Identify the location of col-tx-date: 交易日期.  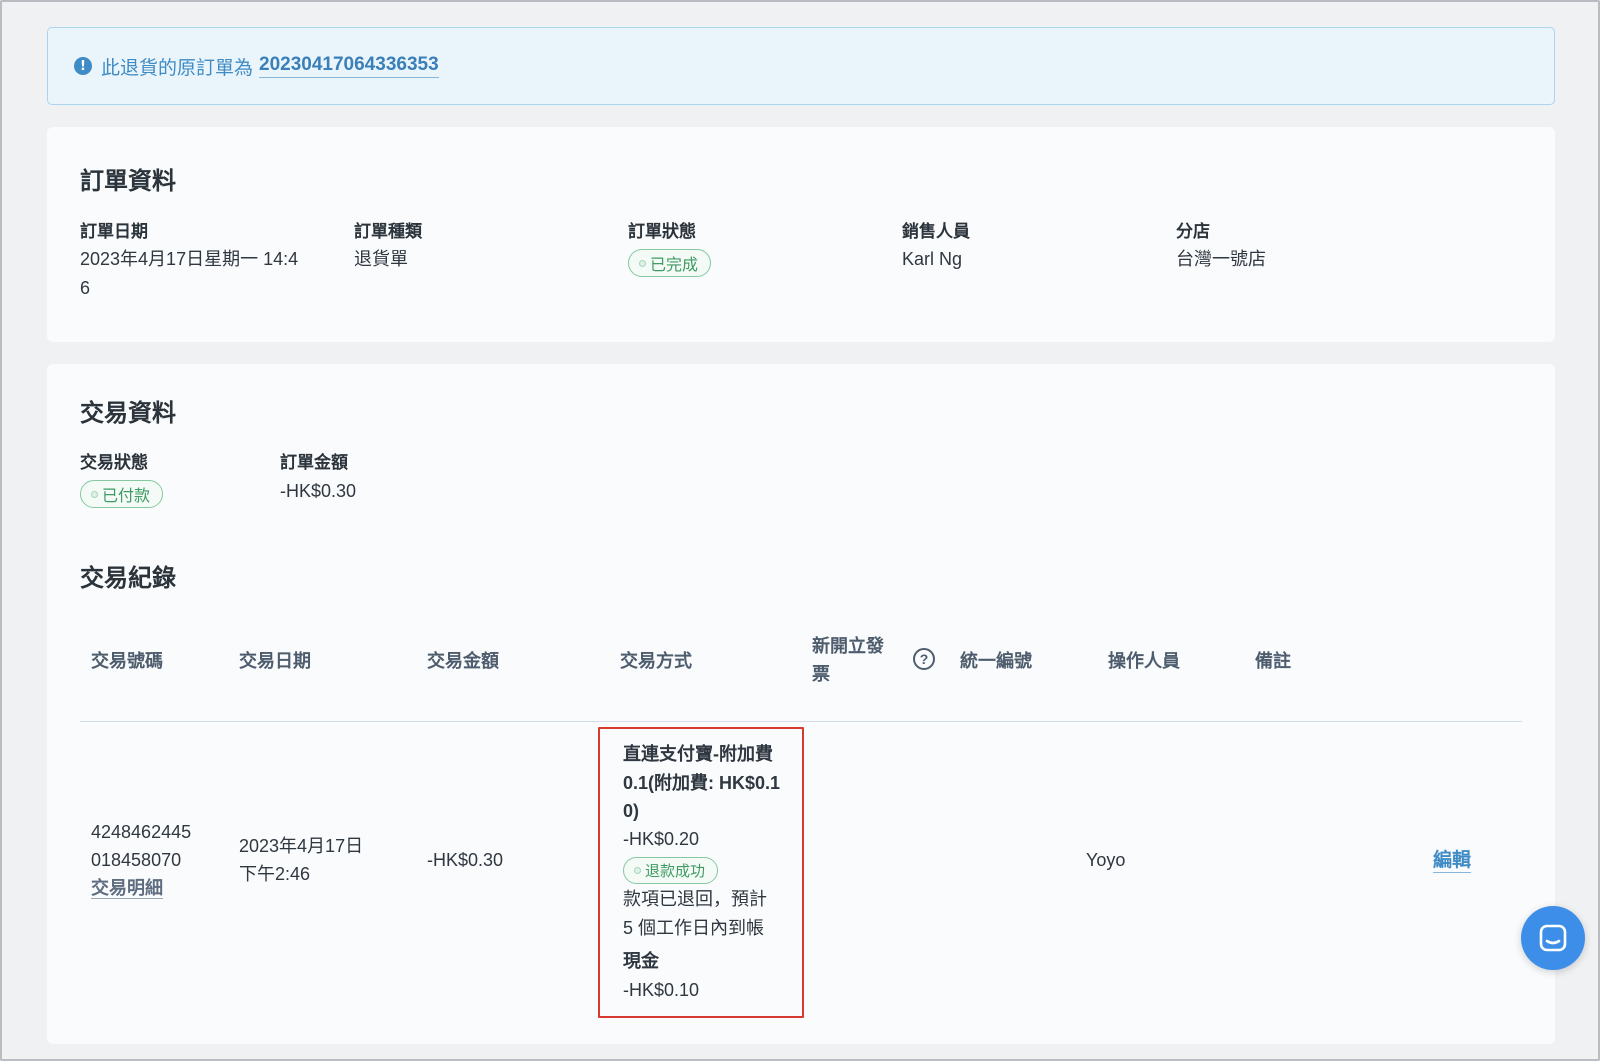
(275, 661).